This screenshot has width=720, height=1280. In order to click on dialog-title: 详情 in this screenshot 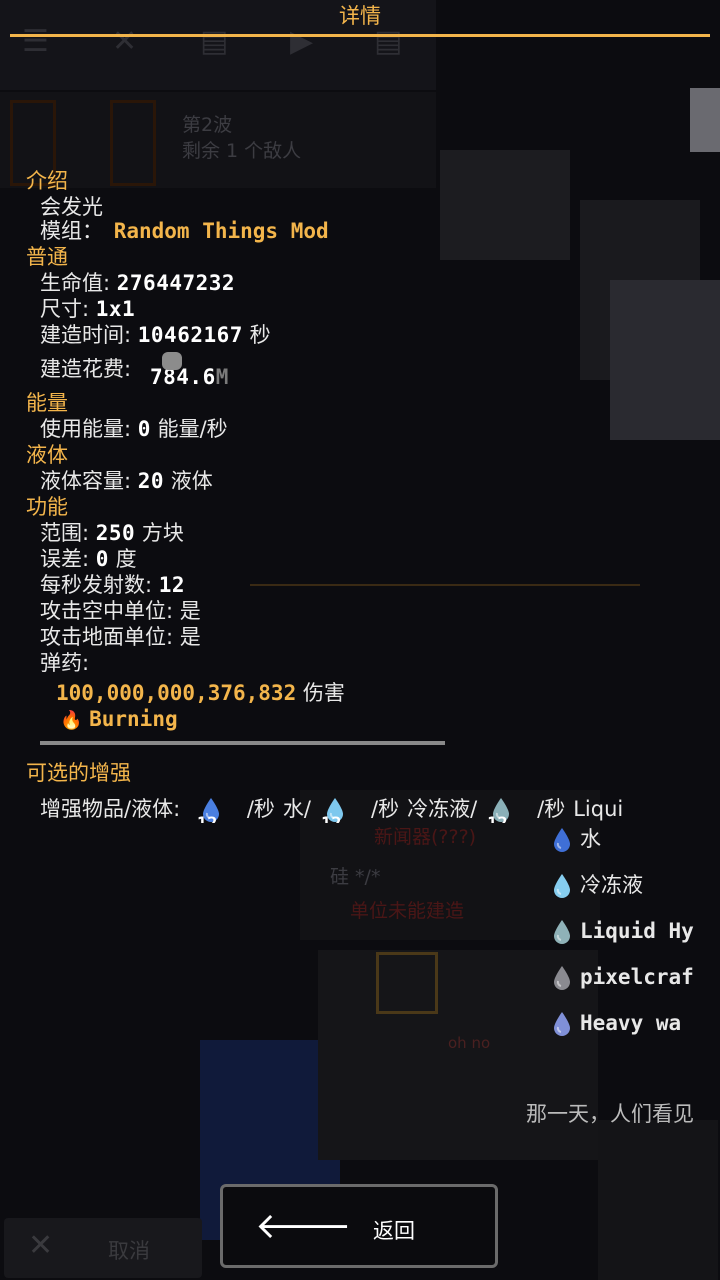, I will do `click(360, 16)`.